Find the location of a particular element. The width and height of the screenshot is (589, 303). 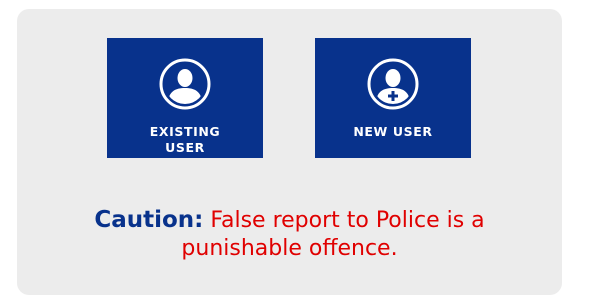

existing-user-label-line1: EXISTING is located at coordinates (185, 131).